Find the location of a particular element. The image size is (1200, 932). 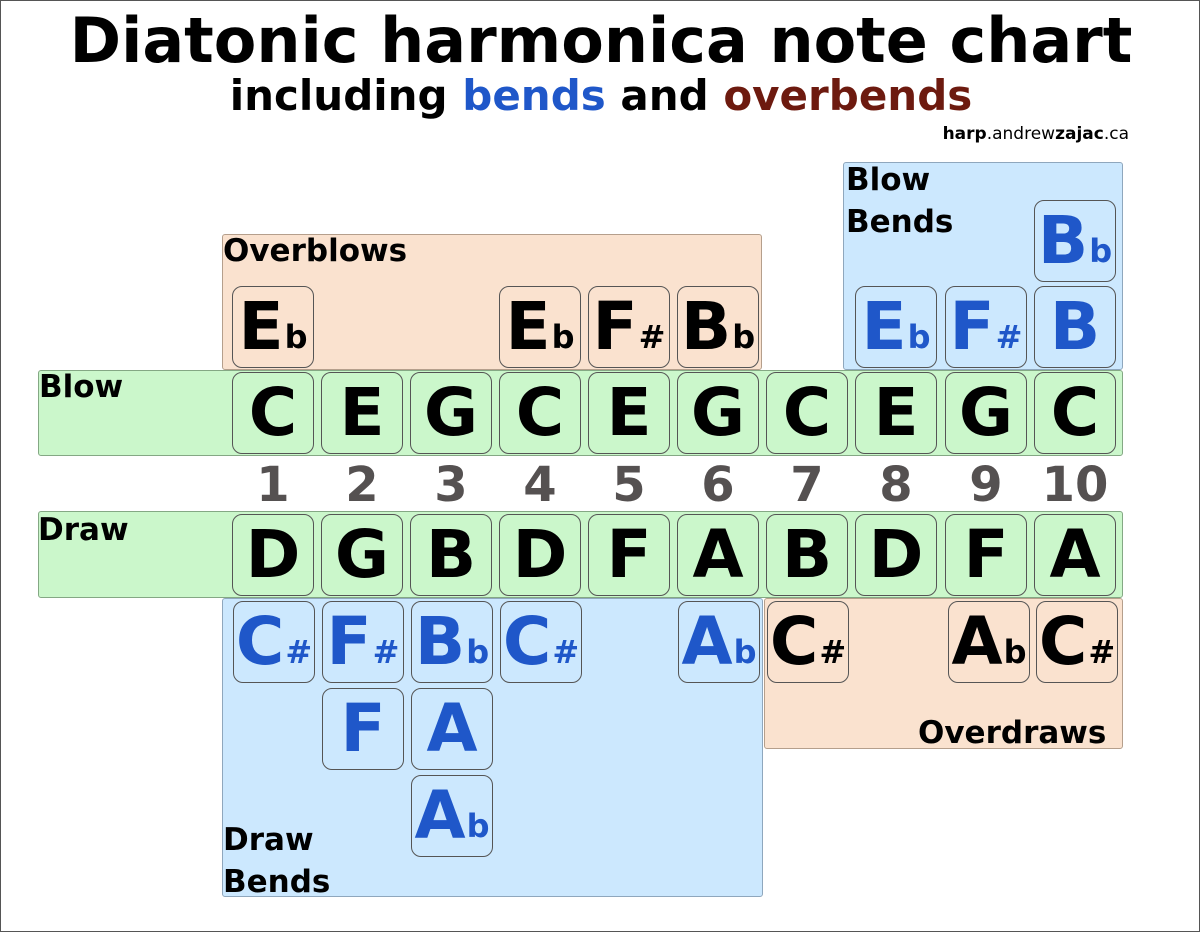

hole-number: 6 is located at coordinates (718, 485).